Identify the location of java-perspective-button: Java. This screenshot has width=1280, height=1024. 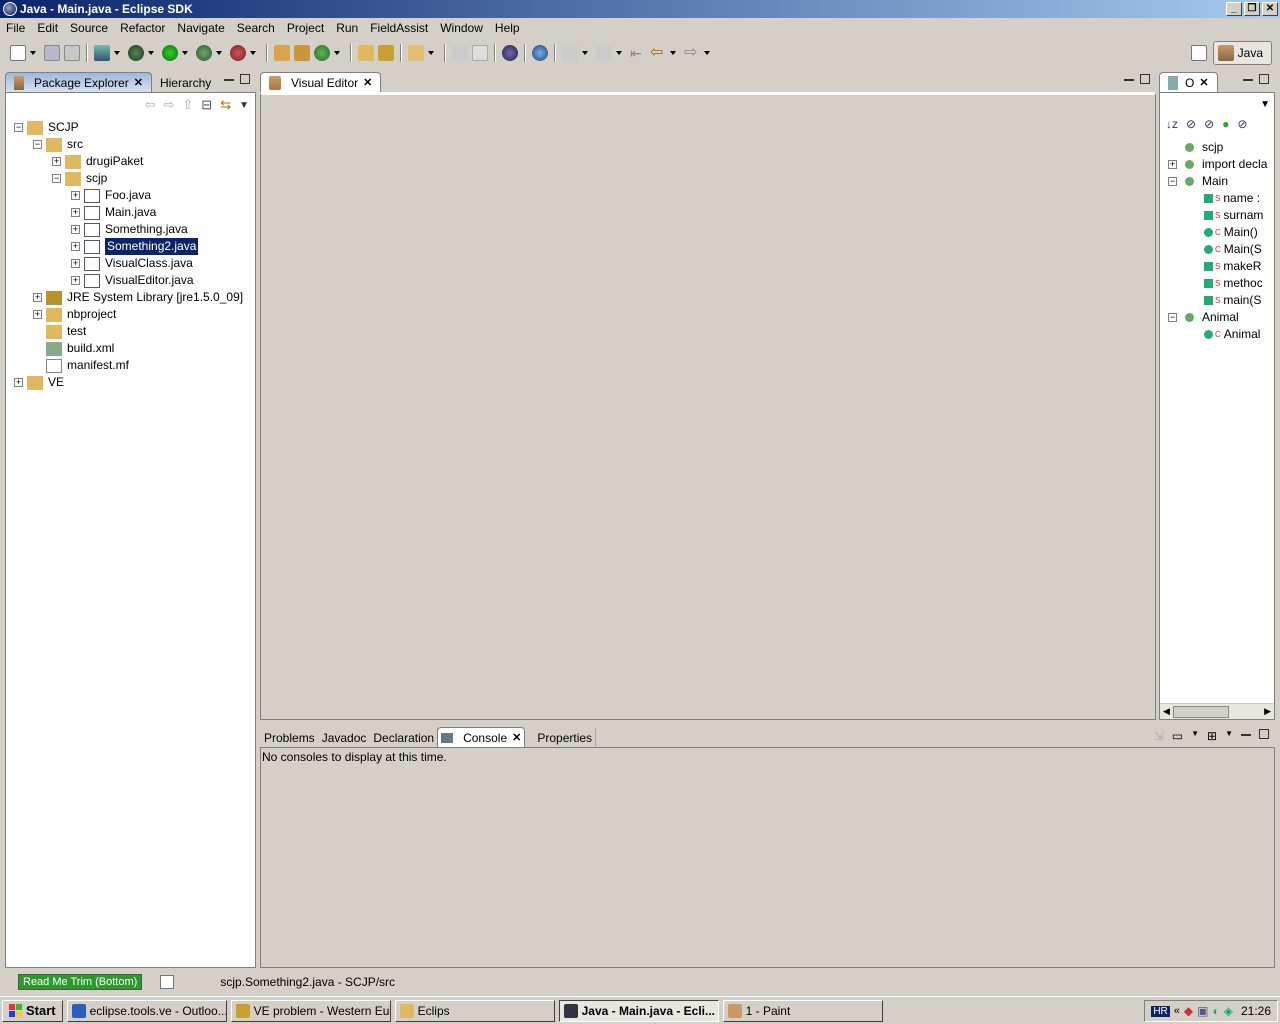
(1242, 53).